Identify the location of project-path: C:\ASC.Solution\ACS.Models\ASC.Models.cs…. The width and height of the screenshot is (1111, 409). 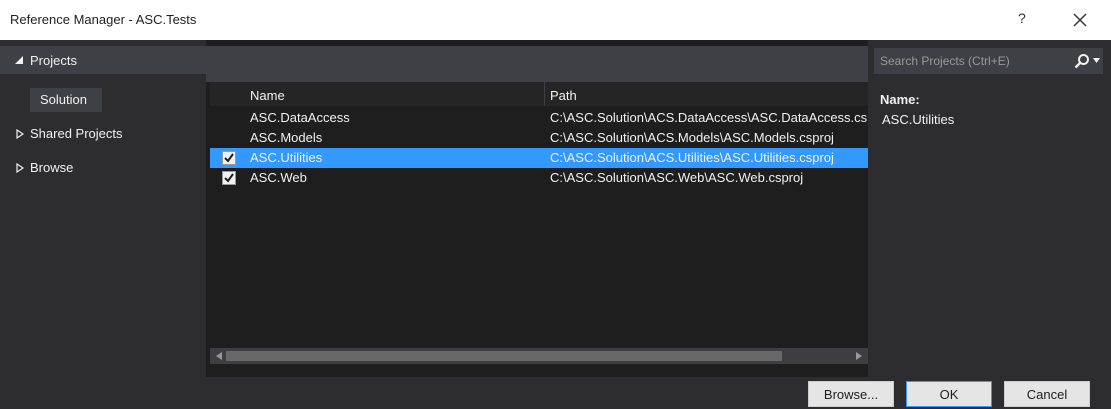
(692, 137).